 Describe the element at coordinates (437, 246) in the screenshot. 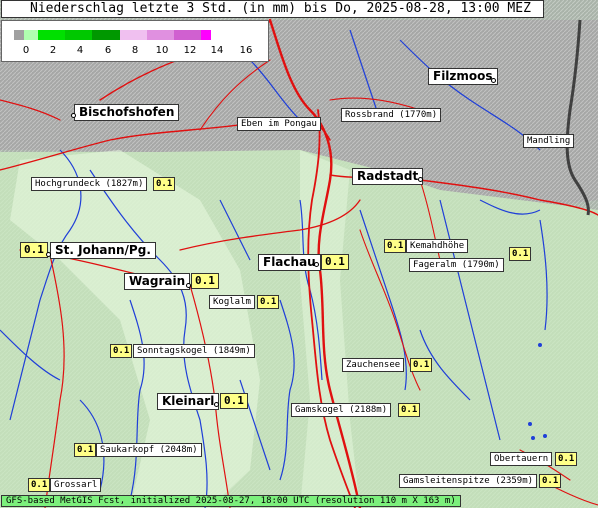

I see `place-kemahdhoehe: Kemahdhöhe` at that location.